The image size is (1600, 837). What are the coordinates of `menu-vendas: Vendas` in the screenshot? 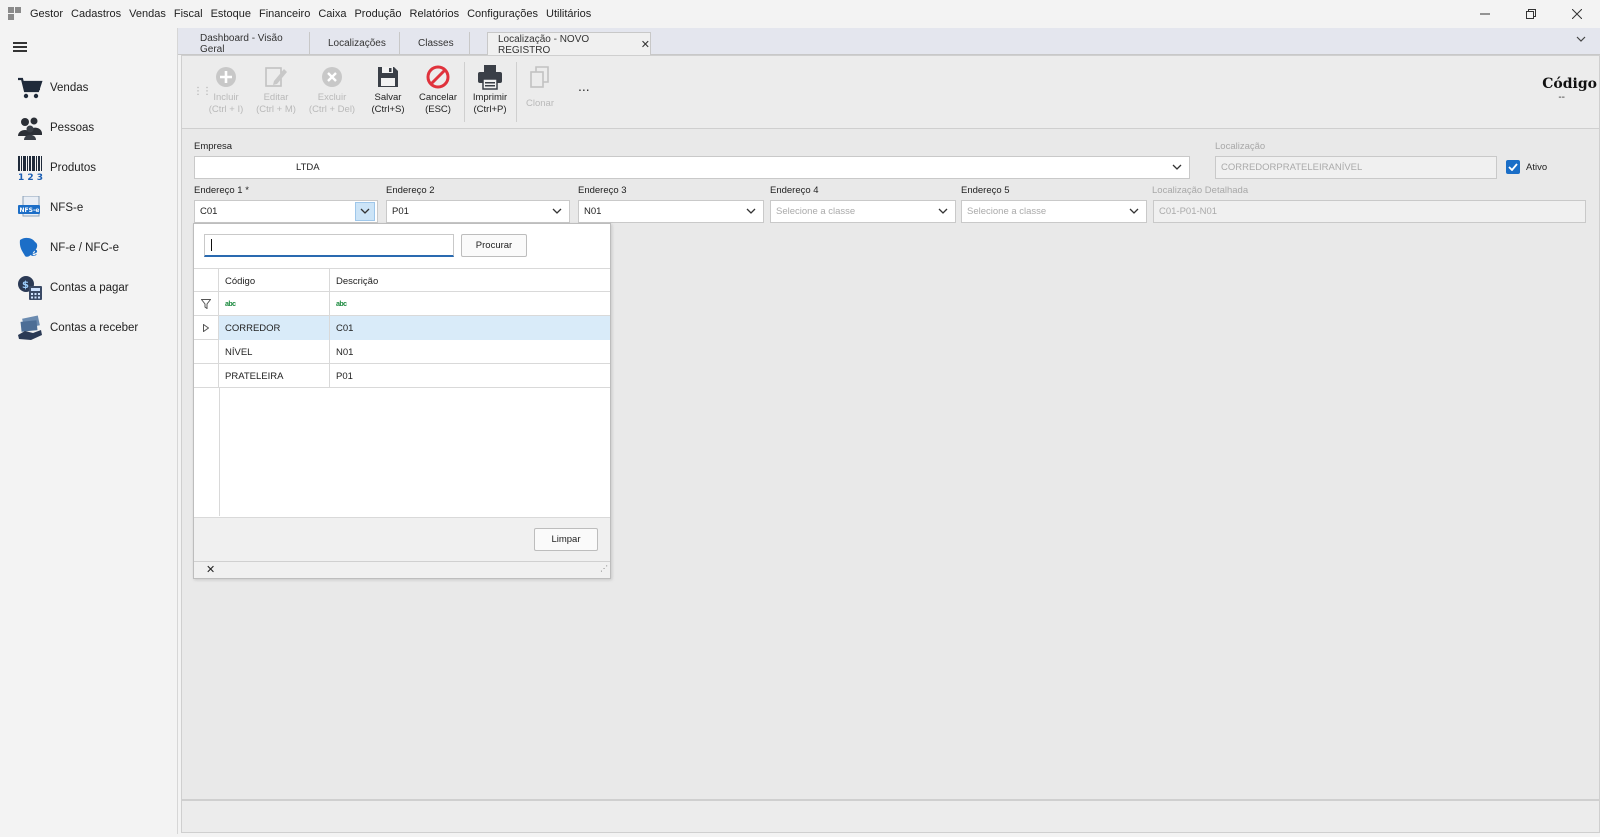 It's located at (147, 14).